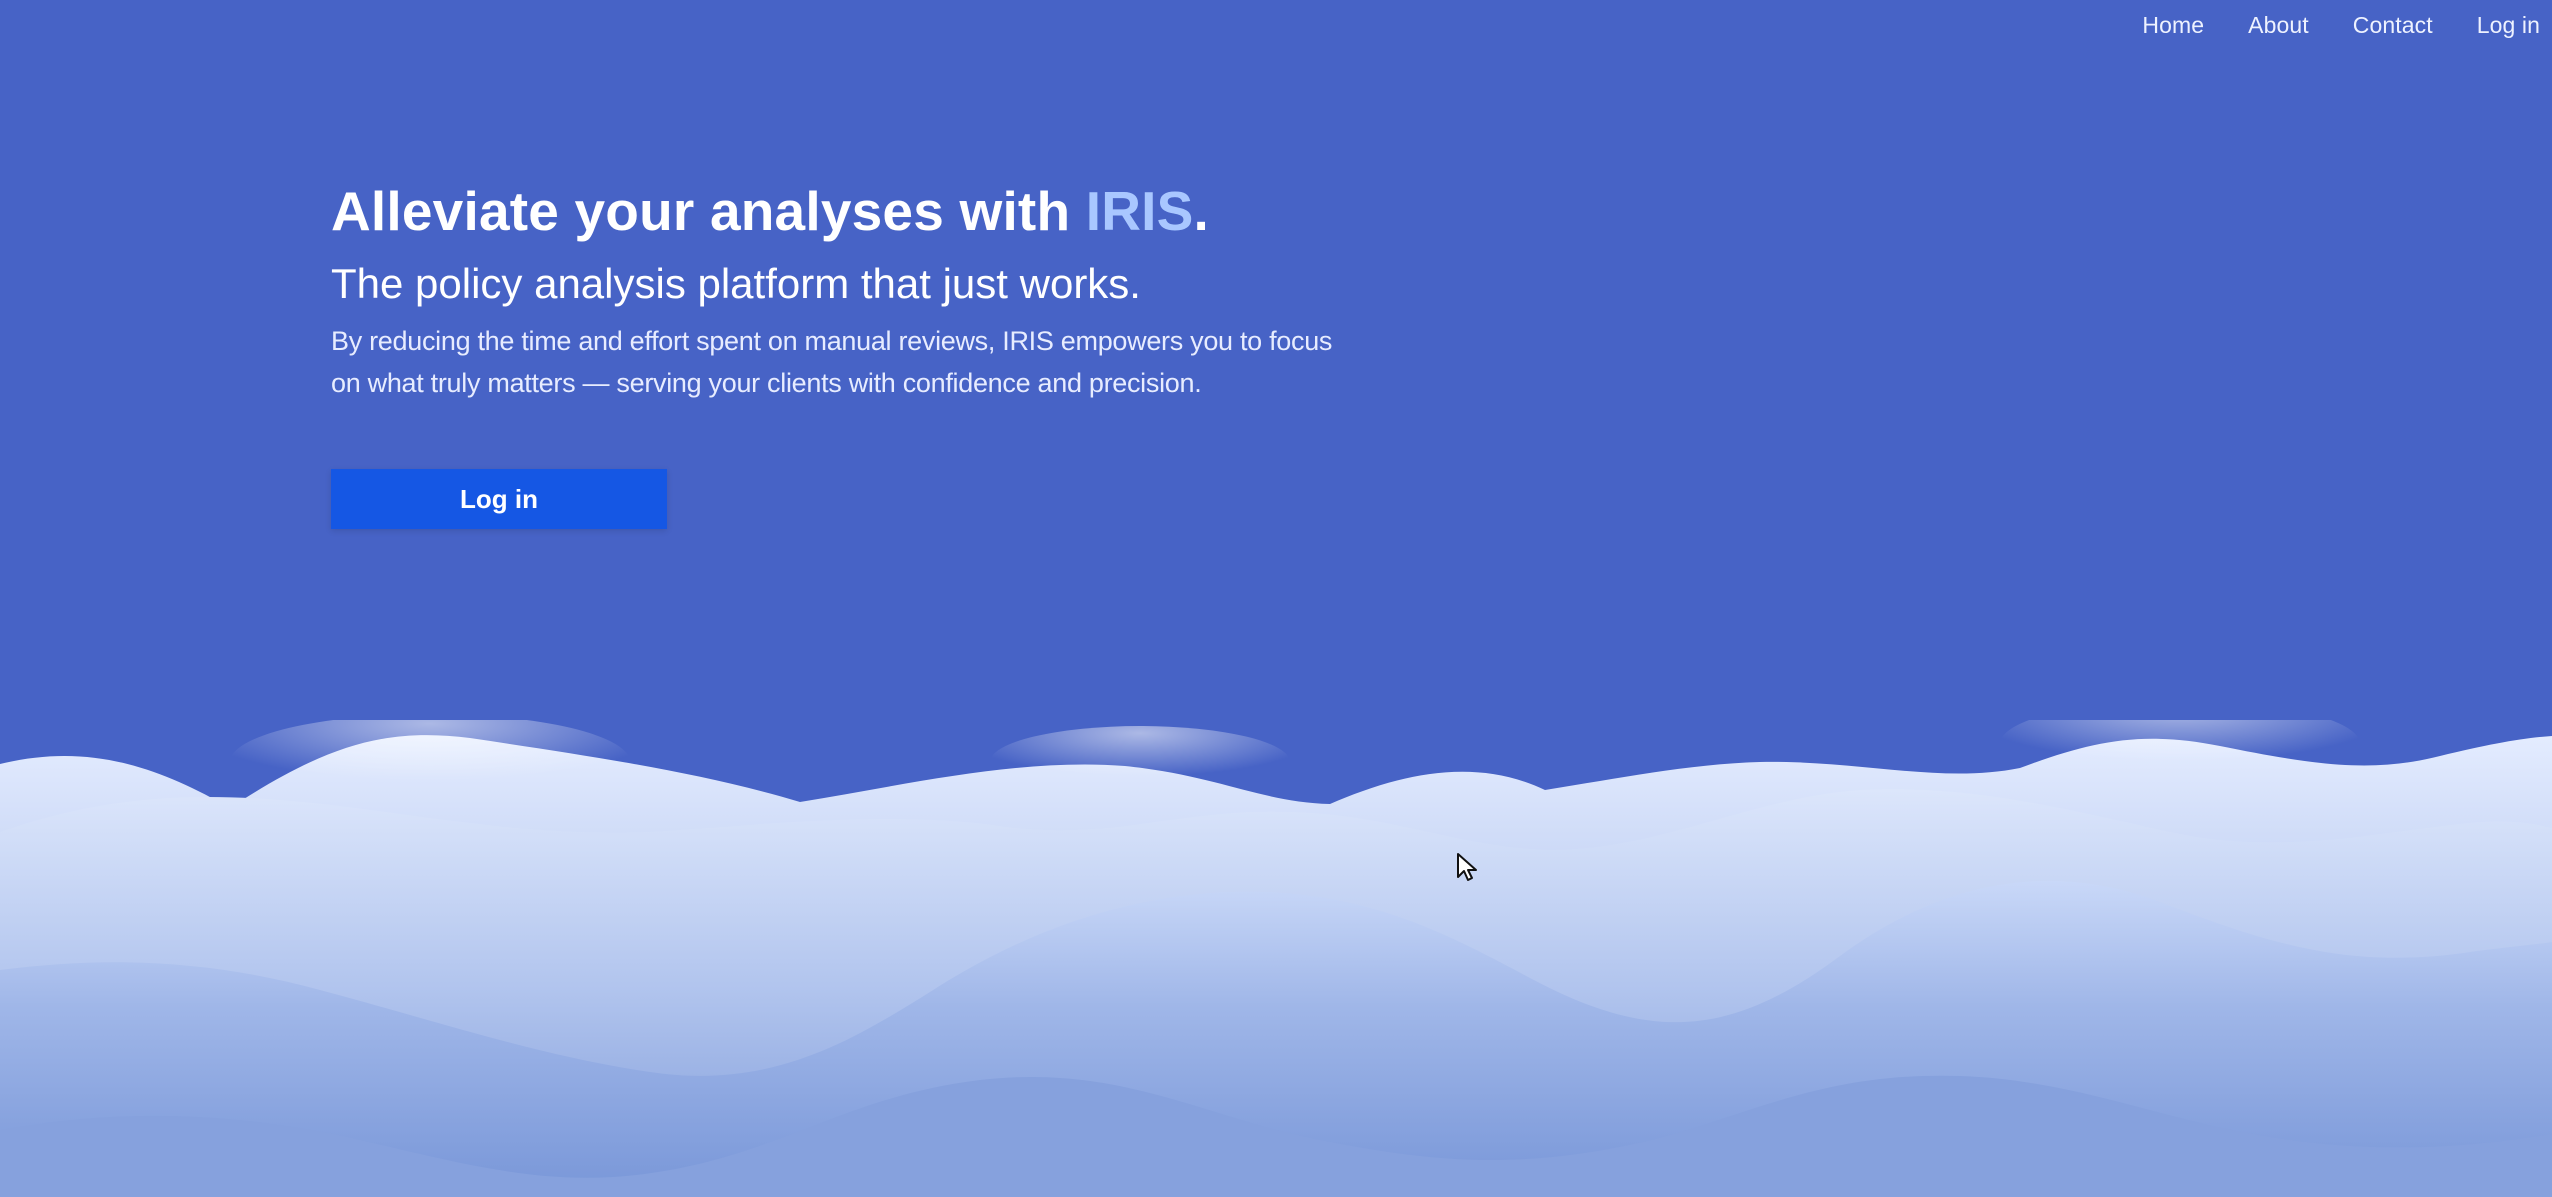 The width and height of the screenshot is (2552, 1197). I want to click on nav-home-link: Home, so click(2173, 25).